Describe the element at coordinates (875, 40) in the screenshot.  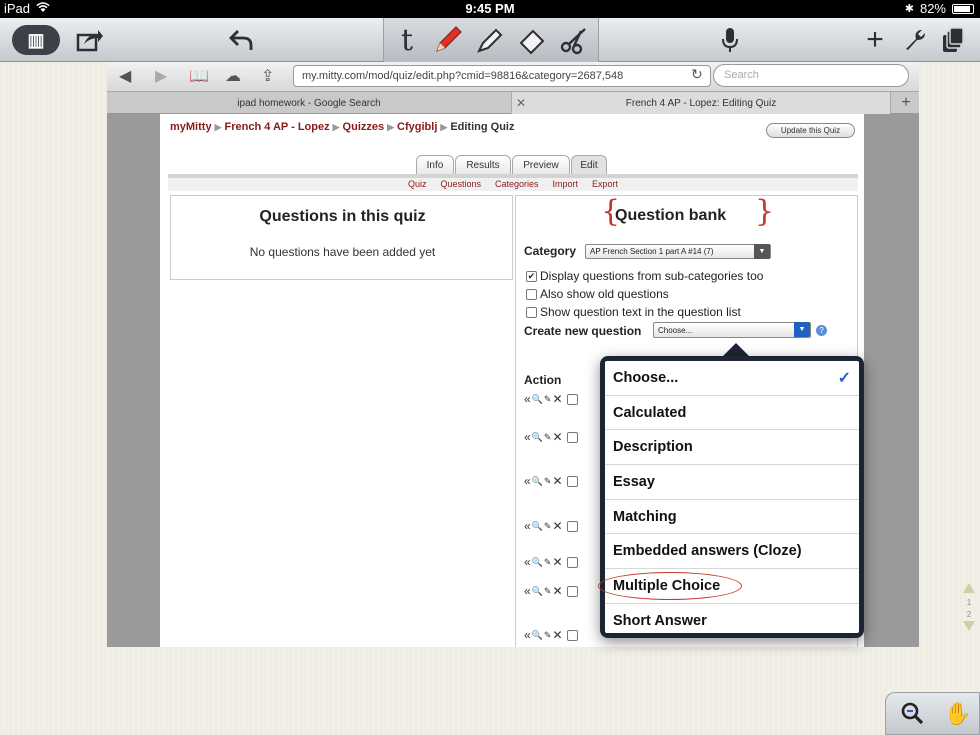
I see `add-icon: +` at that location.